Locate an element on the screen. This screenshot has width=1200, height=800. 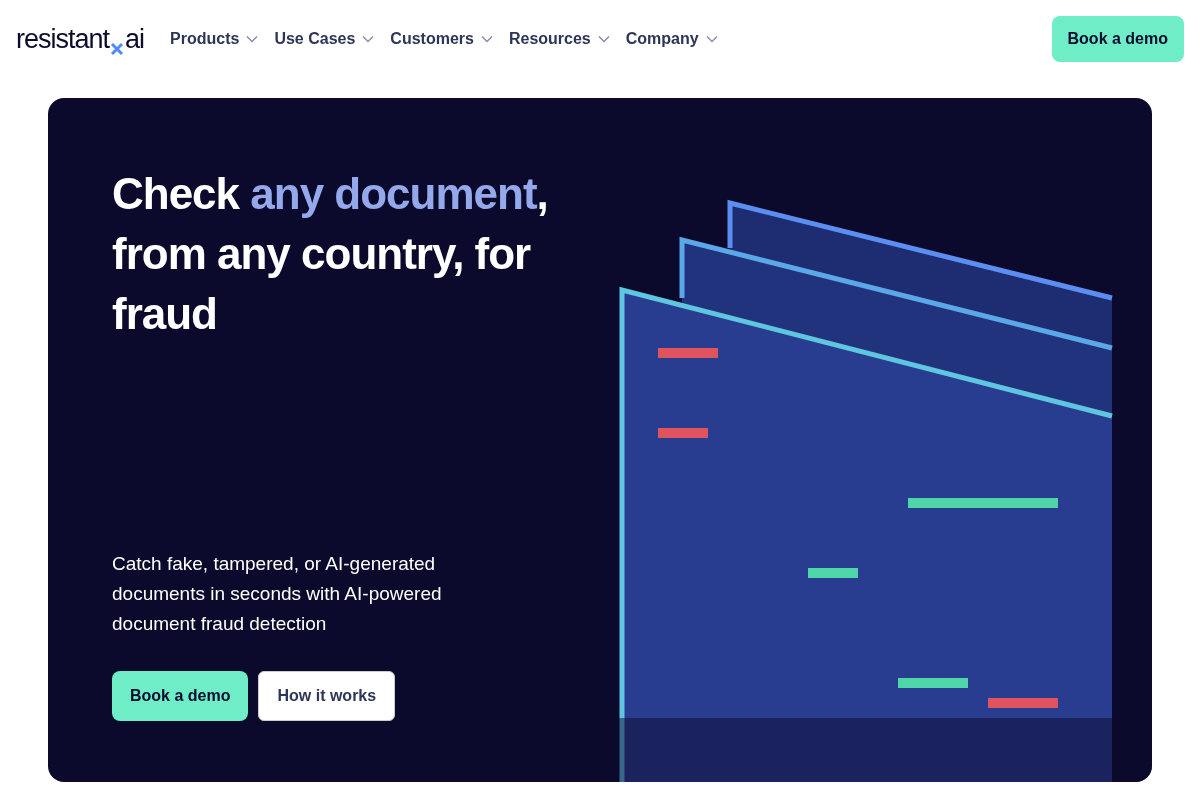
logo-text: resistant is located at coordinates (63, 39).